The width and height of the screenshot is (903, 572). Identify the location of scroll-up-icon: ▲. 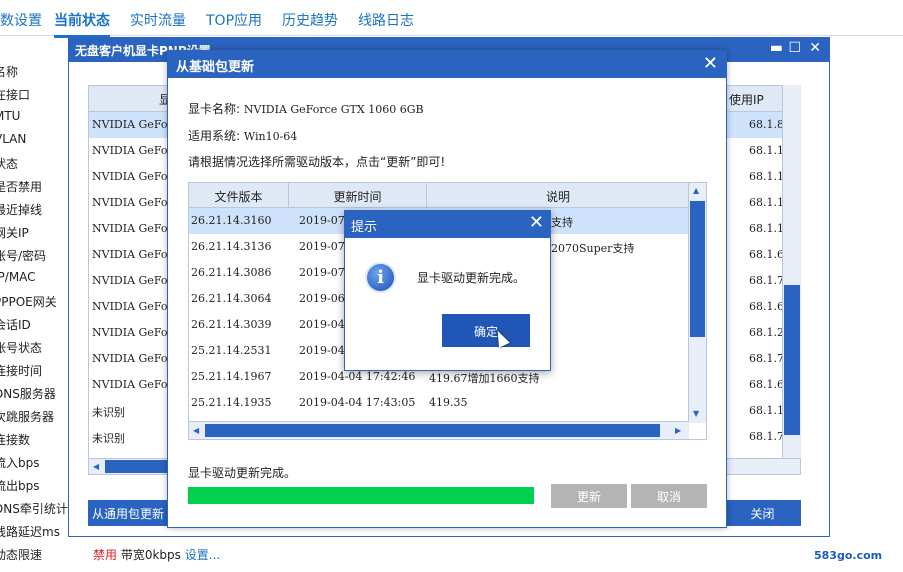
(696, 190).